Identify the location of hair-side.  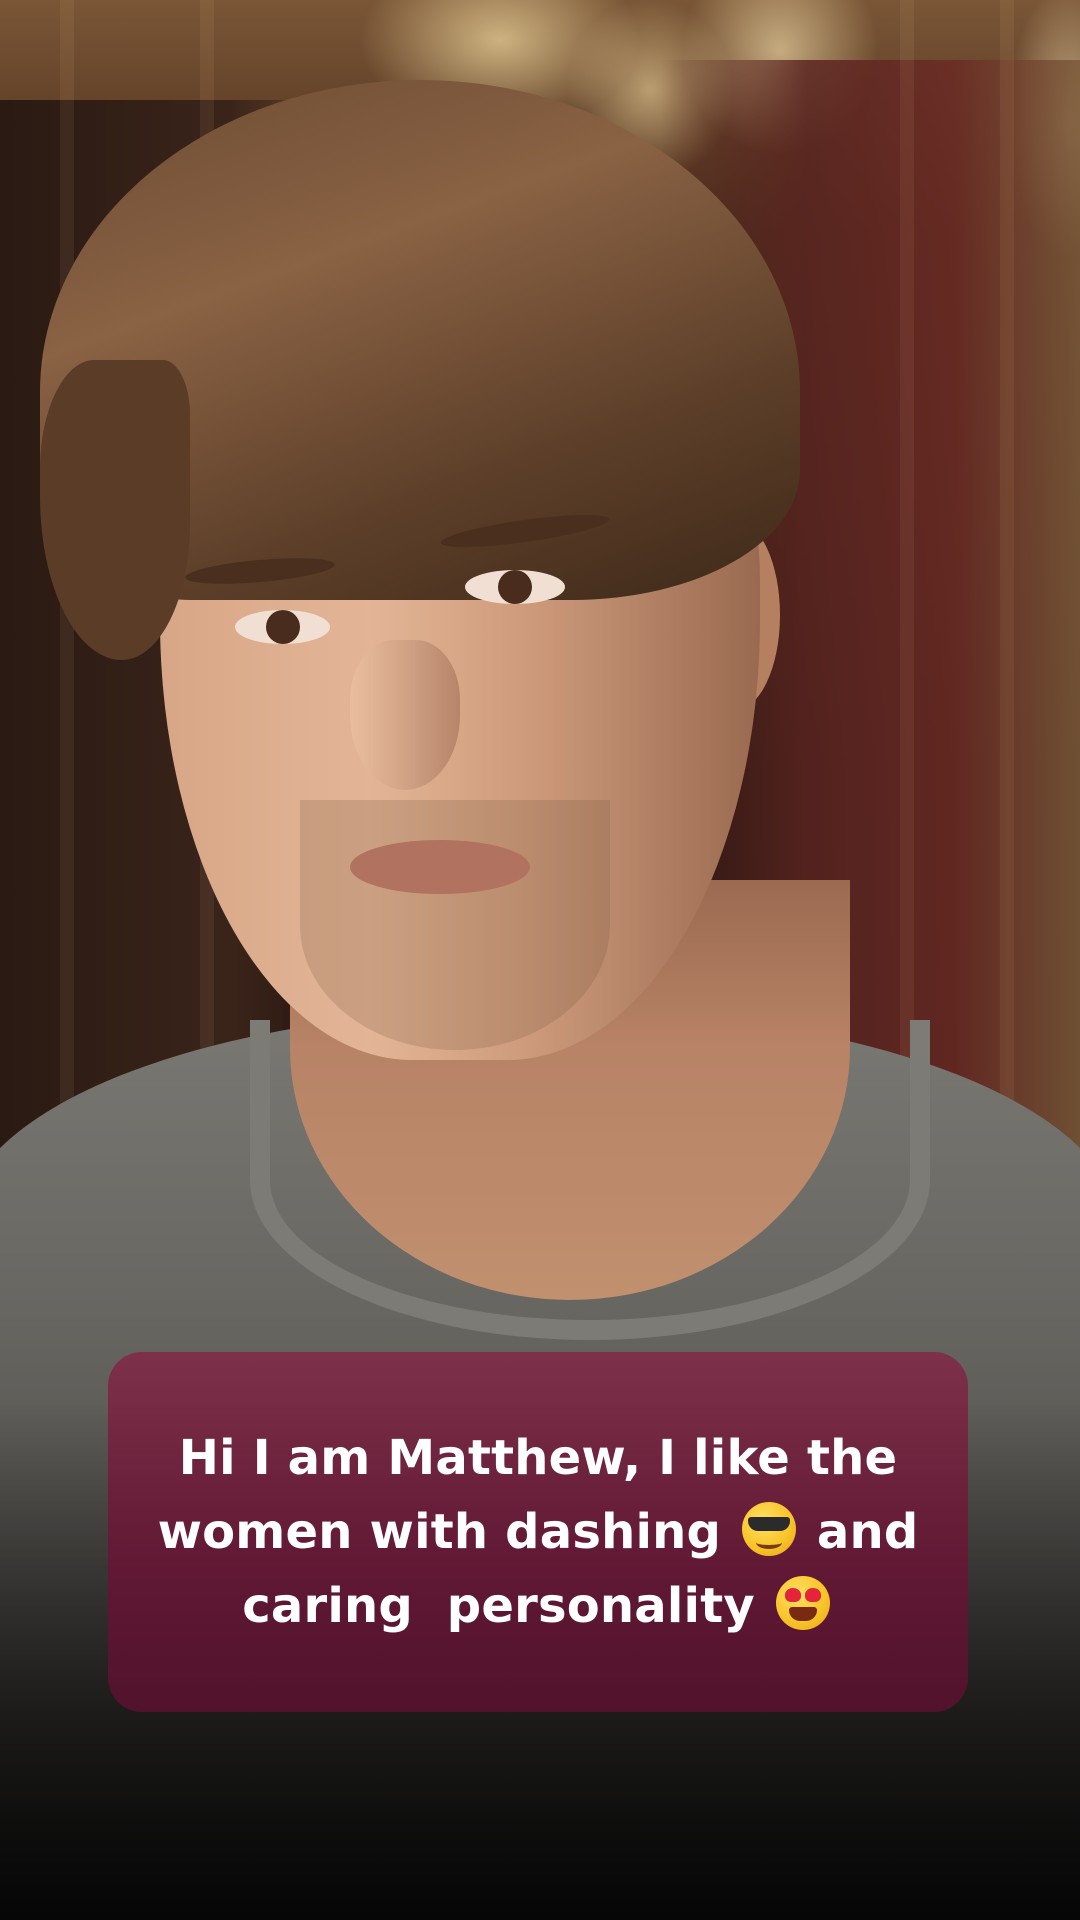
(115, 510).